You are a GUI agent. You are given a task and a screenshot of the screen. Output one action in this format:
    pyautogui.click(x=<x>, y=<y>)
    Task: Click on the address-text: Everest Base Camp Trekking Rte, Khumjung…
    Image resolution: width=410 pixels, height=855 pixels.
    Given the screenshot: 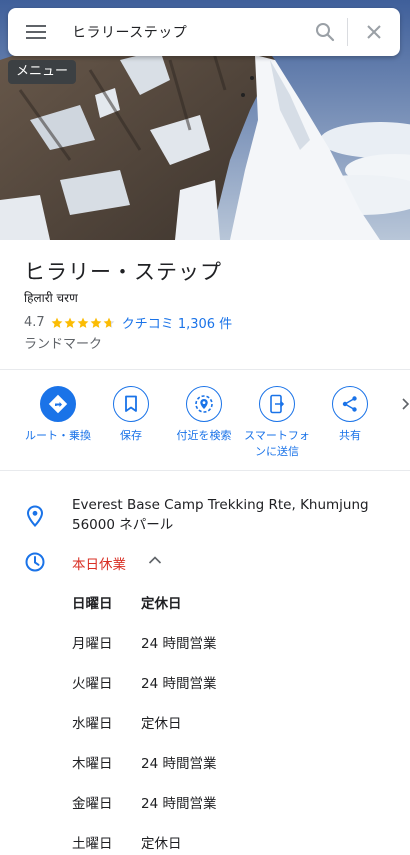 What is the action you would take?
    pyautogui.click(x=222, y=515)
    